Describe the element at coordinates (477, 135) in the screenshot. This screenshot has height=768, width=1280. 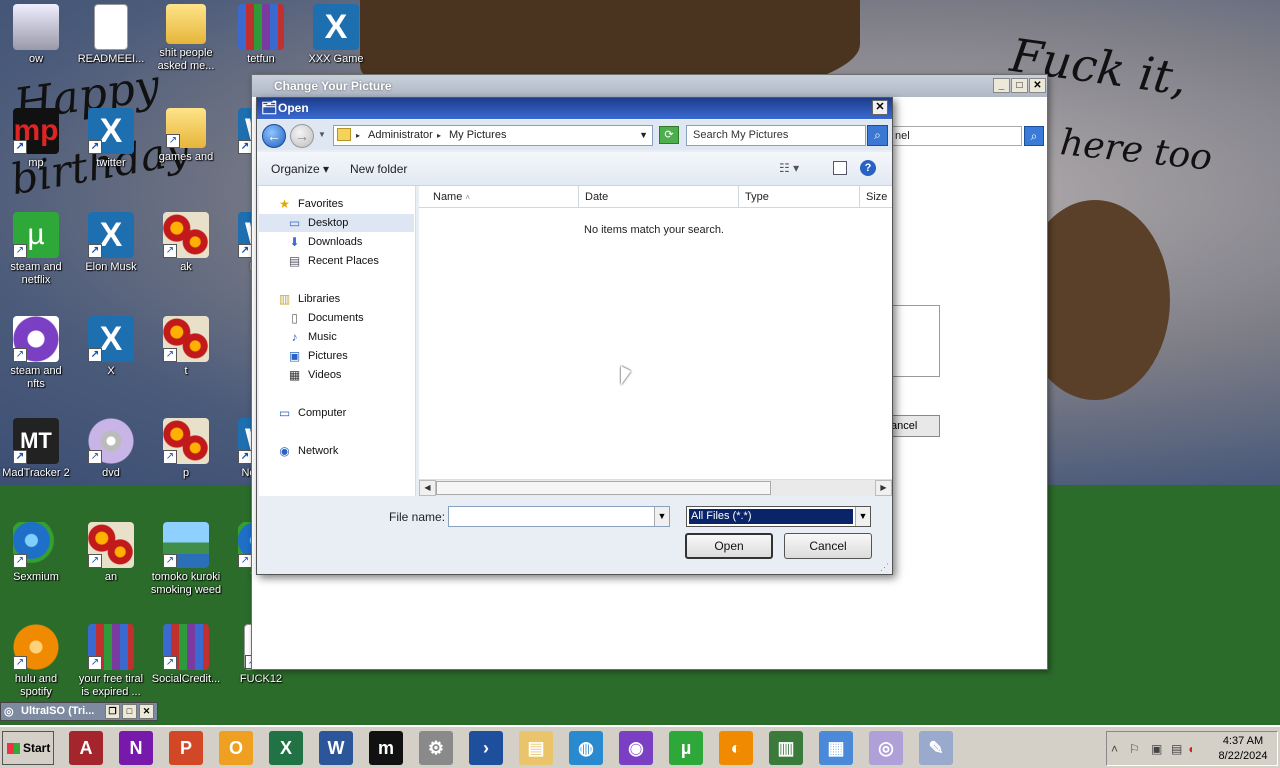
I see `breadcrumb-my-pictures: My Pictures` at that location.